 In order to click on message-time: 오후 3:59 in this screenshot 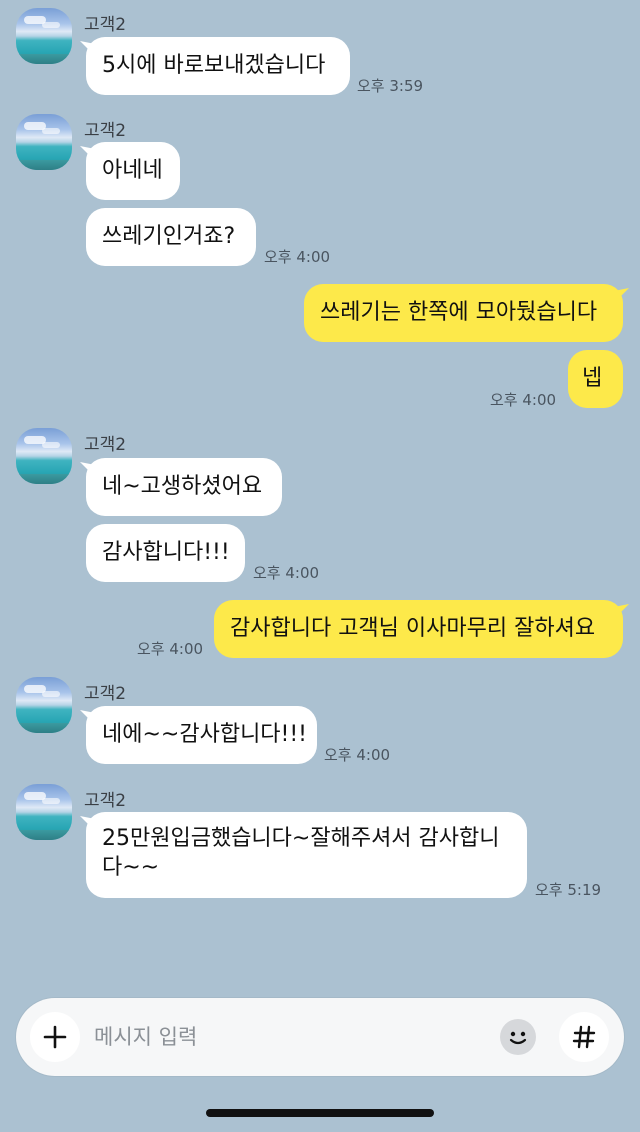, I will do `click(390, 86)`.